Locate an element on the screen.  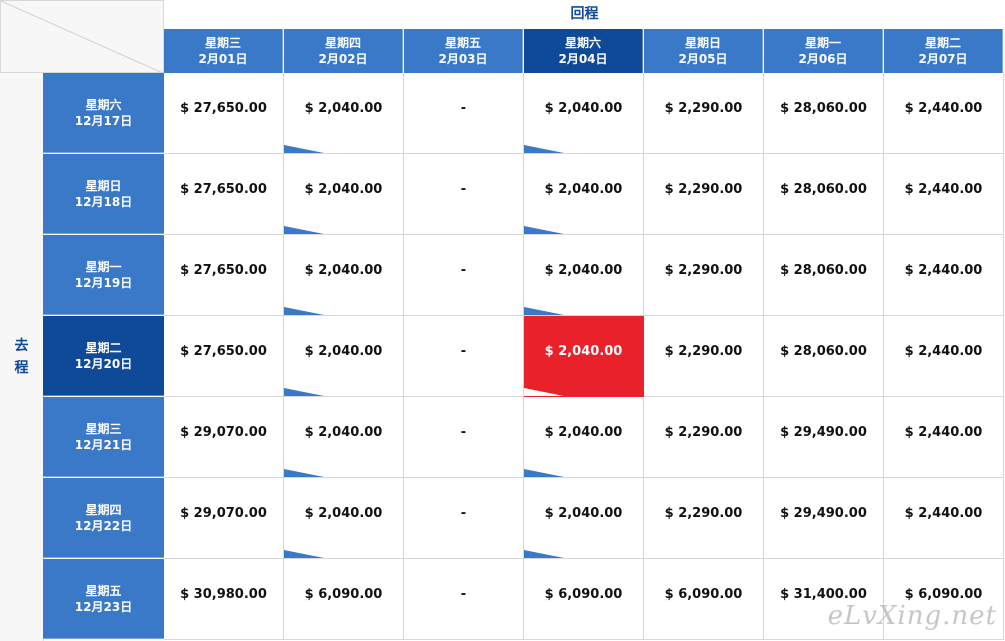
depart-date-header: 星期一 12月19日 is located at coordinates (103, 275).